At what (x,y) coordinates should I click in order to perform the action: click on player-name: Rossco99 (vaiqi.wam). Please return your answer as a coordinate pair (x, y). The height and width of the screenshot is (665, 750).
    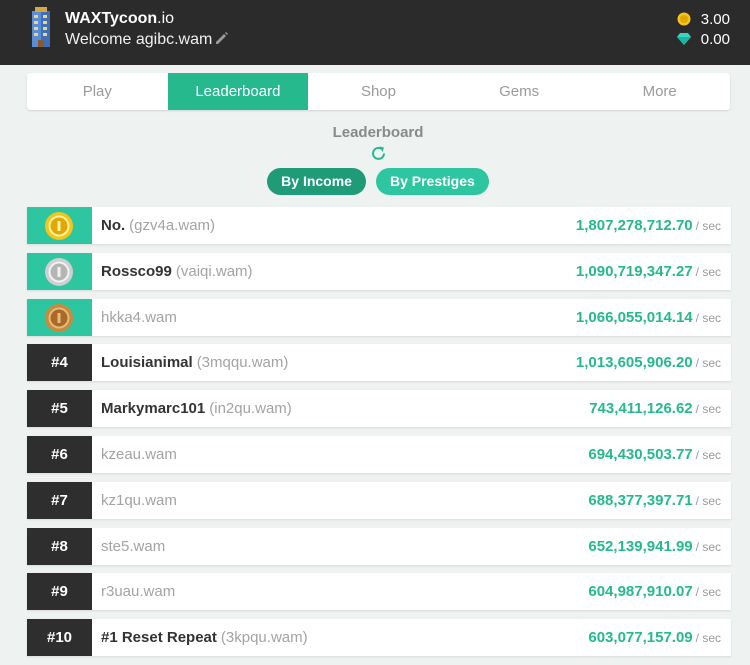
    Looking at the image, I should click on (177, 271).